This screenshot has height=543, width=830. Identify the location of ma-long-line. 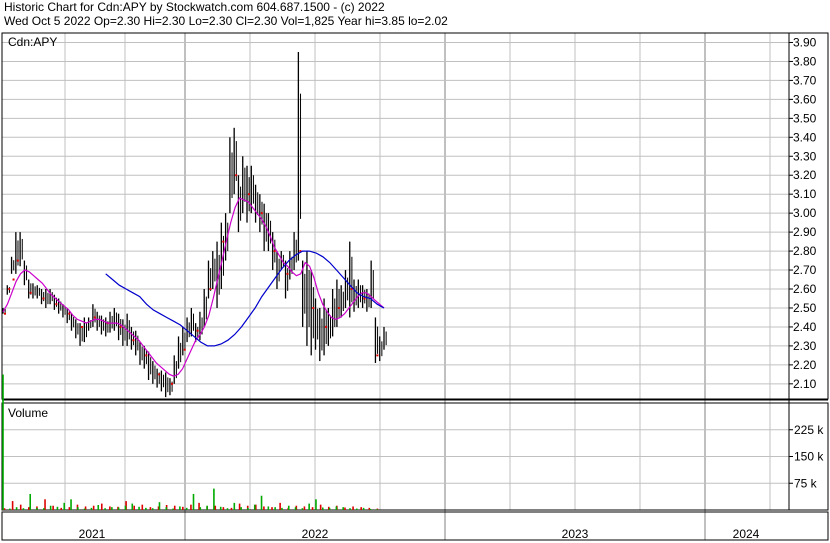
(245, 298).